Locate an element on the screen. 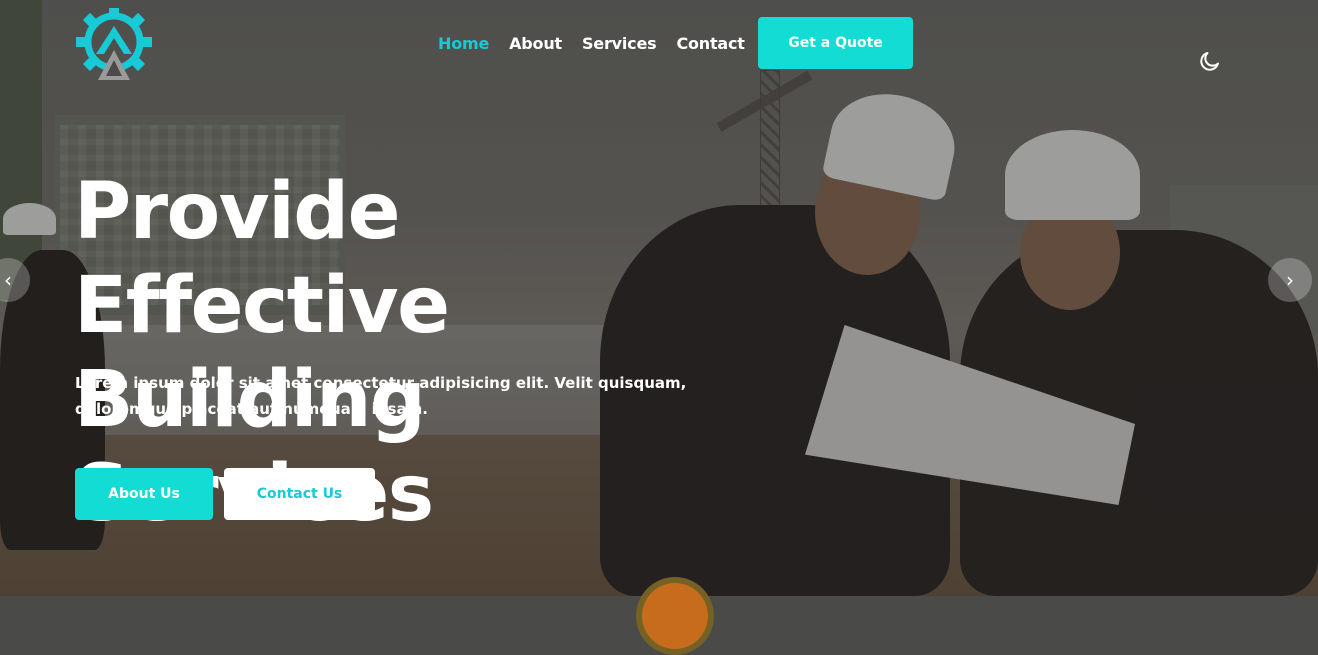 This screenshot has width=1318, height=655. chevron-left-icon: ‹ is located at coordinates (8, 280).